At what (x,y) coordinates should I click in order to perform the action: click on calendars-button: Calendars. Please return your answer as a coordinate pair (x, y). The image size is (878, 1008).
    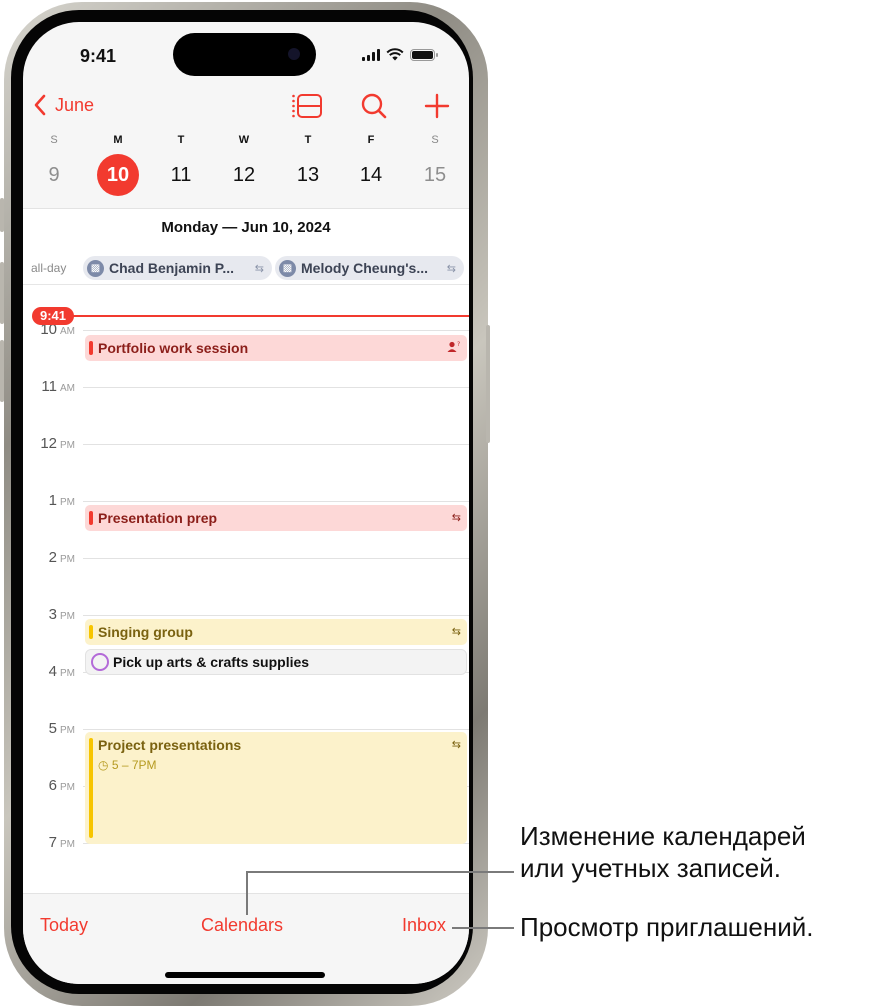
    Looking at the image, I should click on (242, 925).